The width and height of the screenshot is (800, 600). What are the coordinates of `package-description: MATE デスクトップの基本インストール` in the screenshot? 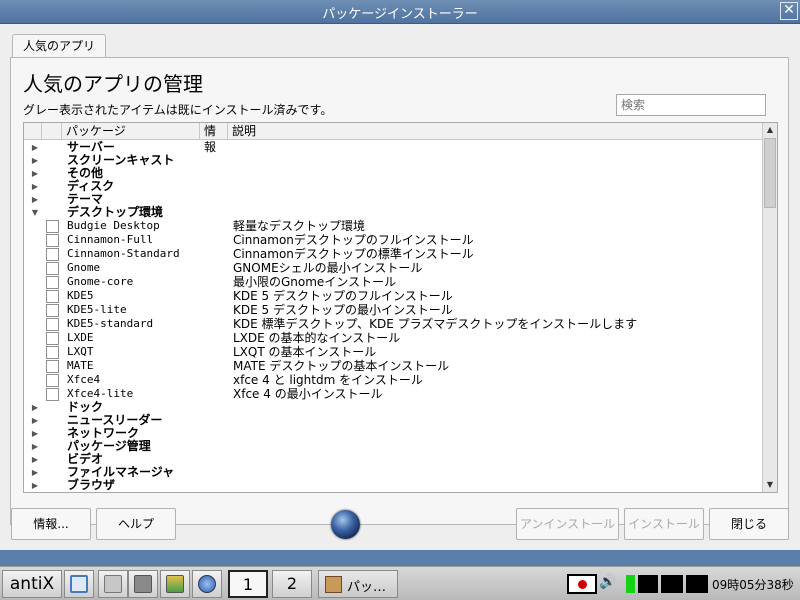 It's located at (341, 366).